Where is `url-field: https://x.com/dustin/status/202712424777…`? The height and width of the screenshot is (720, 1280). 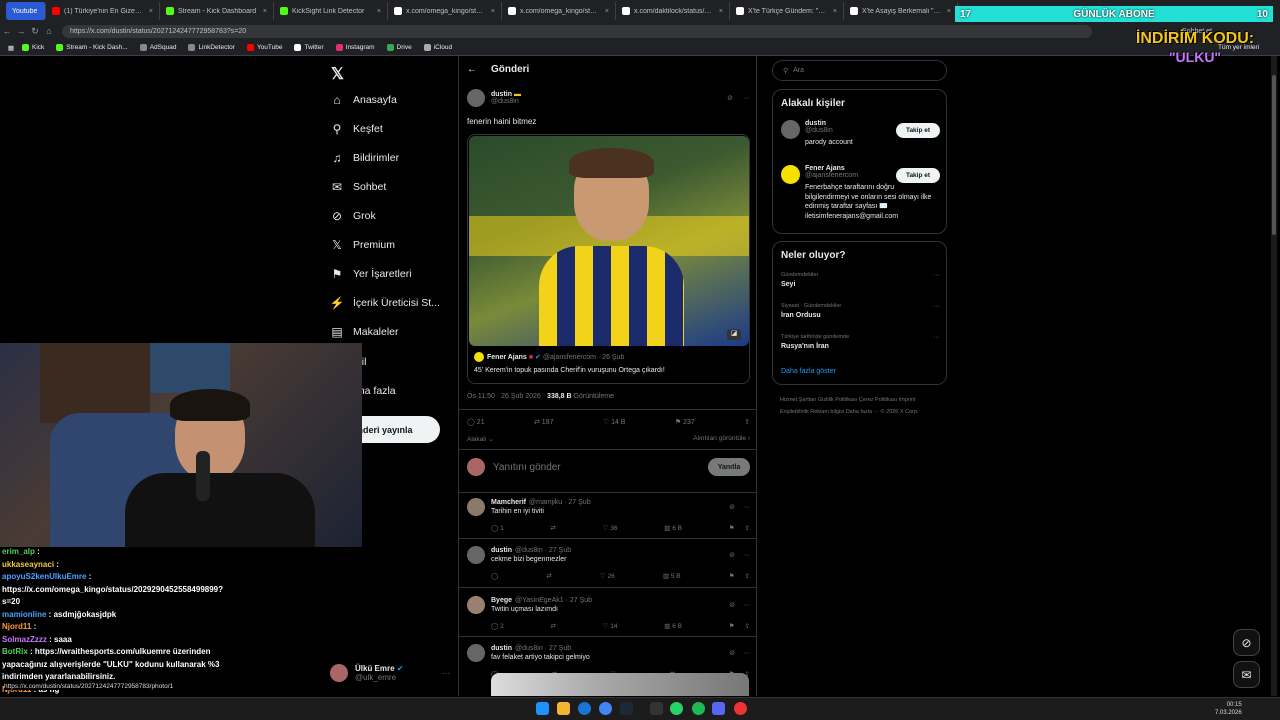 url-field: https://x.com/dustin/status/202712424777… is located at coordinates (577, 31).